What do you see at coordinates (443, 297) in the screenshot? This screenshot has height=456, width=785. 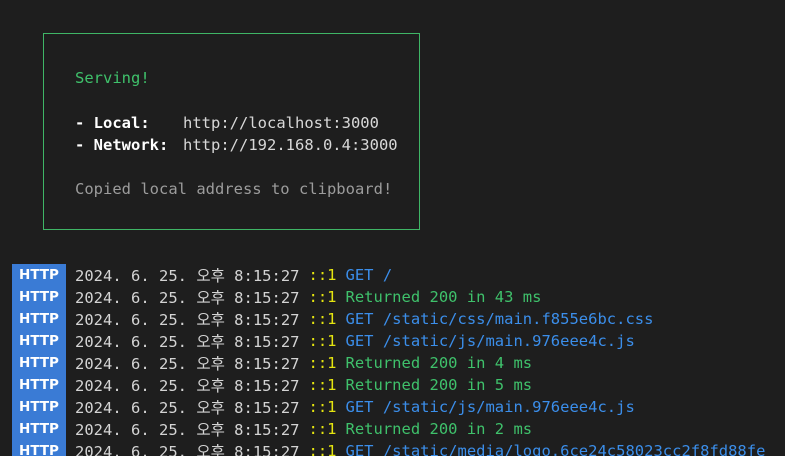 I see `log-message: Returned 200 in 43 ms` at bounding box center [443, 297].